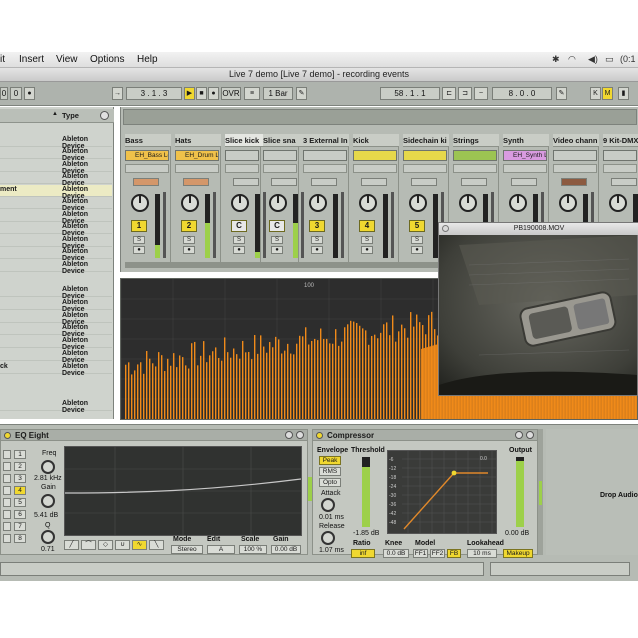 This screenshot has width=638, height=638. What do you see at coordinates (482, 553) in the screenshot?
I see `lookahead-select: 10 ms` at bounding box center [482, 553].